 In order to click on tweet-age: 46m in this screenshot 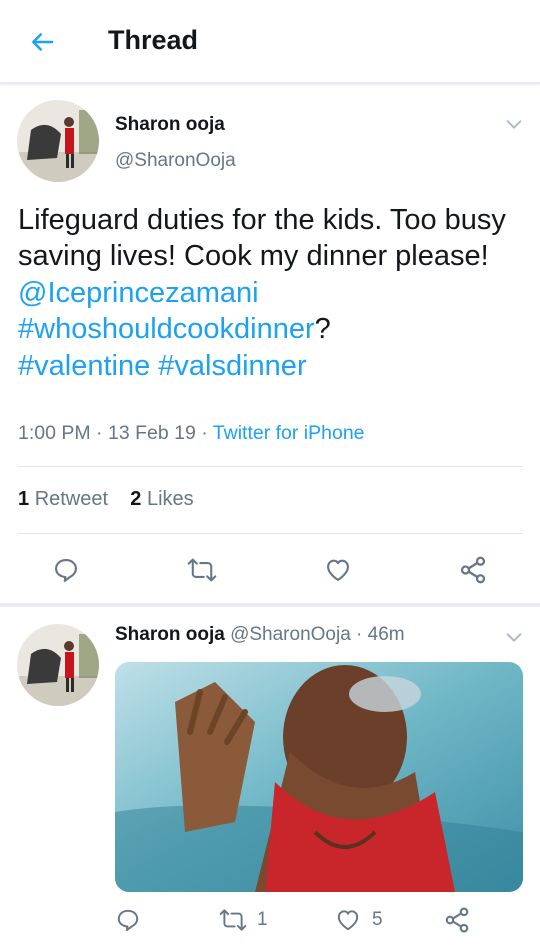, I will do `click(386, 634)`.